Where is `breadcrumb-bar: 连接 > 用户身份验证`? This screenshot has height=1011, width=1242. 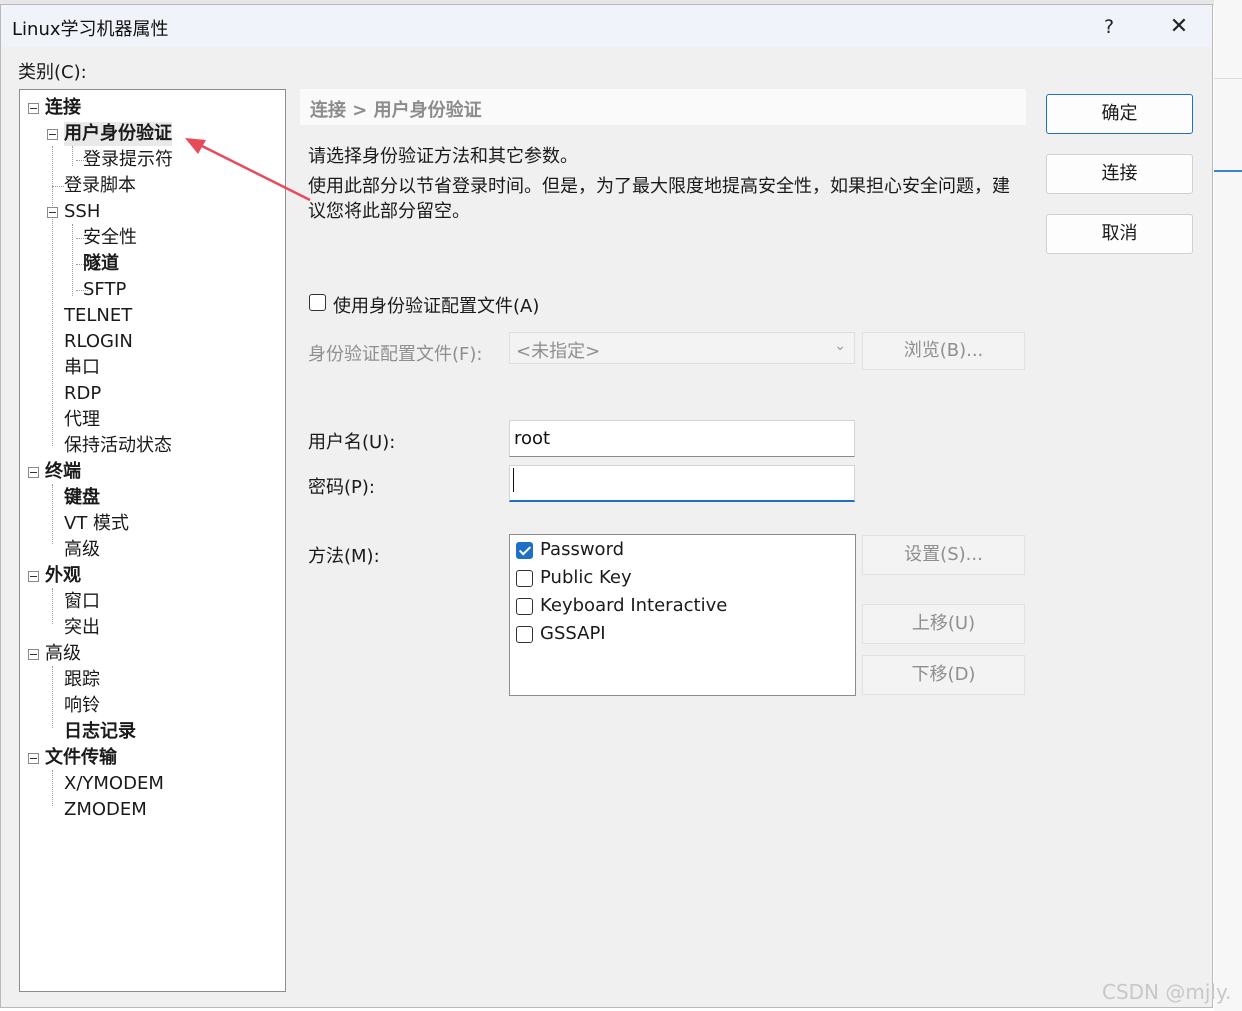
breadcrumb-bar: 连接 > 用户身份验证 is located at coordinates (663, 107).